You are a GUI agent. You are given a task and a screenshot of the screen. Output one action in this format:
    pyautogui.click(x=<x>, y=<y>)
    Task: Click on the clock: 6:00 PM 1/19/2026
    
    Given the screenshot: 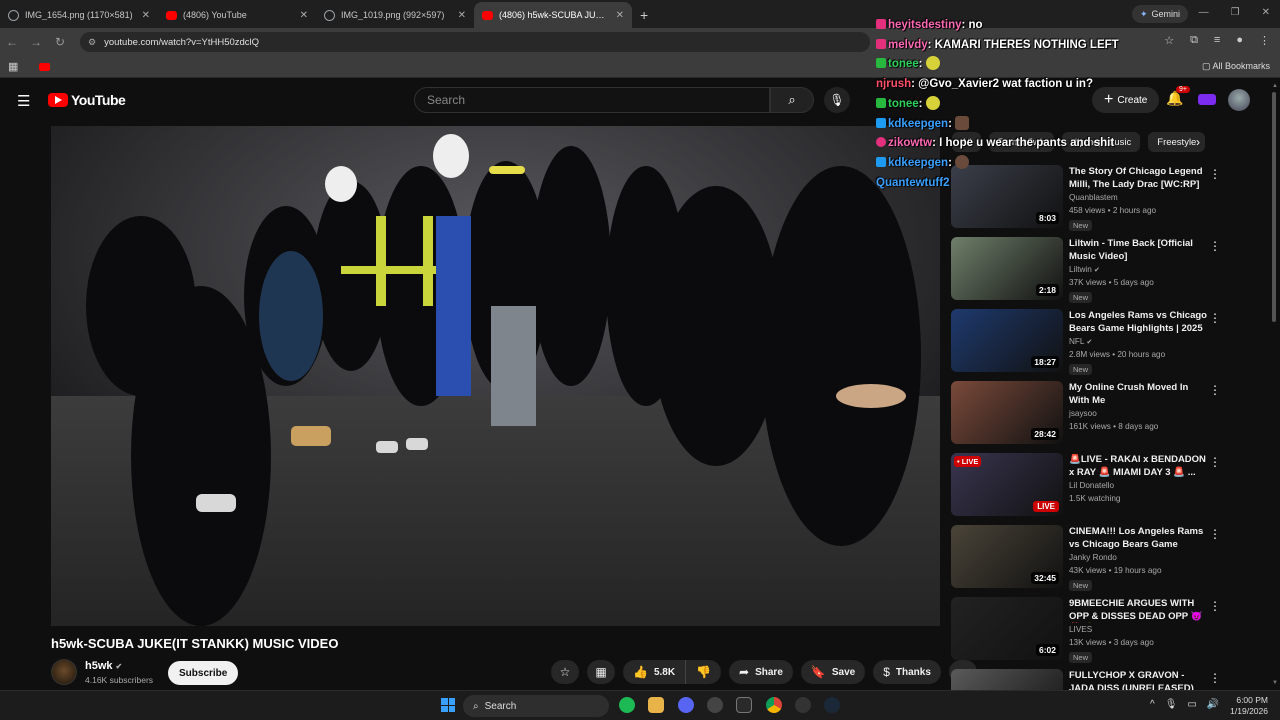 What is the action you would take?
    pyautogui.click(x=1249, y=706)
    